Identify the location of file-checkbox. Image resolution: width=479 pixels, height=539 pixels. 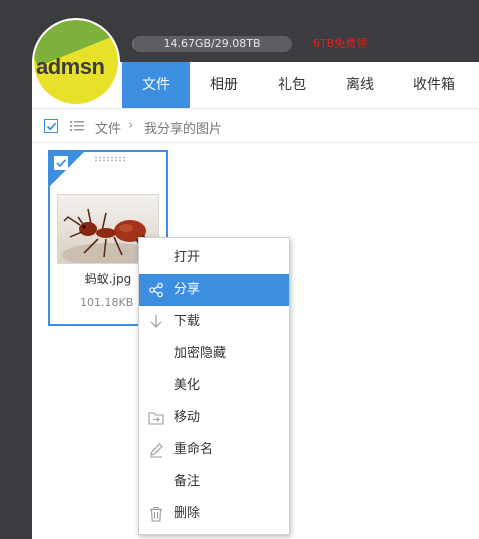
(61, 163).